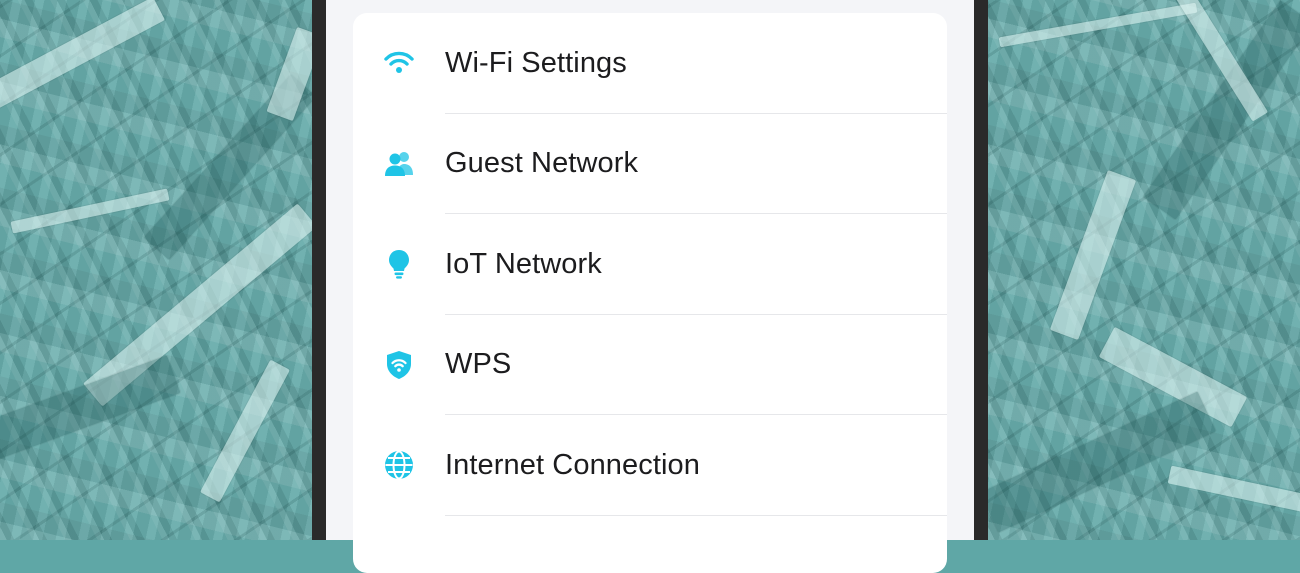  I want to click on shield-wifi-icon, so click(399, 365).